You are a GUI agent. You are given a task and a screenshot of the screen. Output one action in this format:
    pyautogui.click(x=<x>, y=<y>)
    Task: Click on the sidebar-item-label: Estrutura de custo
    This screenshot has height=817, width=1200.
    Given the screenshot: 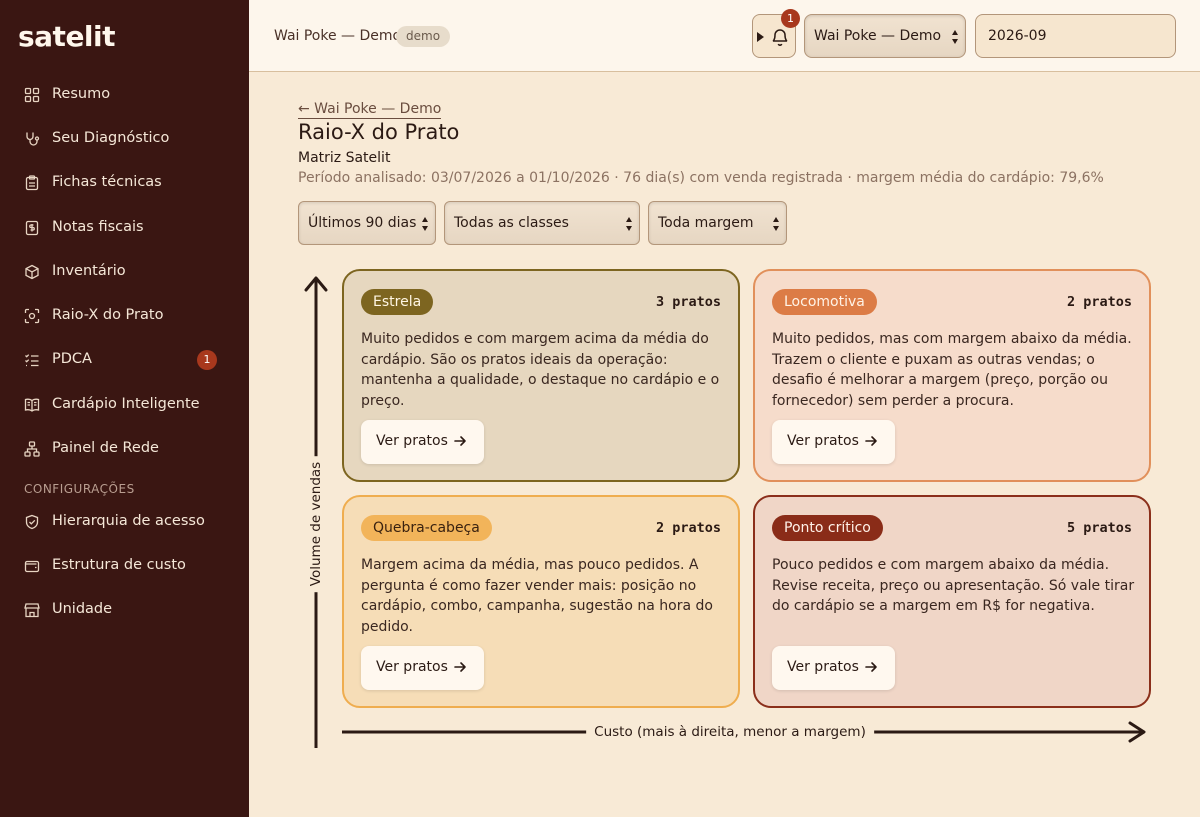 What is the action you would take?
    pyautogui.click(x=119, y=565)
    